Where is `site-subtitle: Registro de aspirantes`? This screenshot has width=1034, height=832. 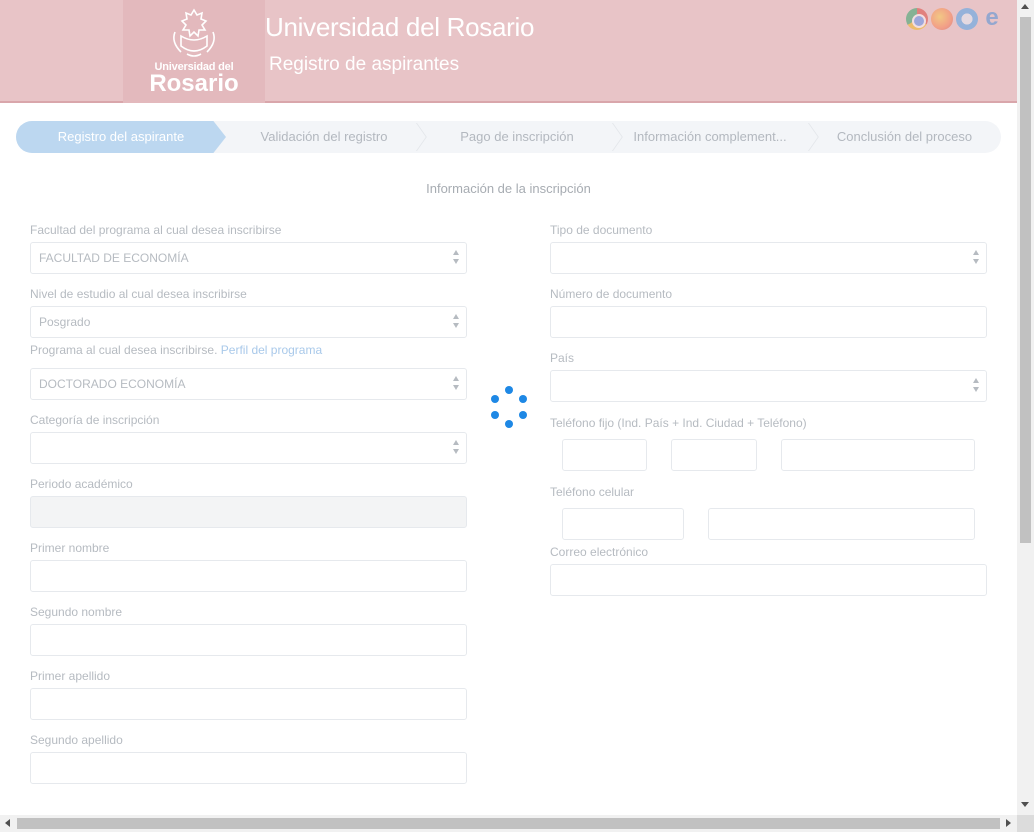
site-subtitle: Registro de aspirantes is located at coordinates (364, 64).